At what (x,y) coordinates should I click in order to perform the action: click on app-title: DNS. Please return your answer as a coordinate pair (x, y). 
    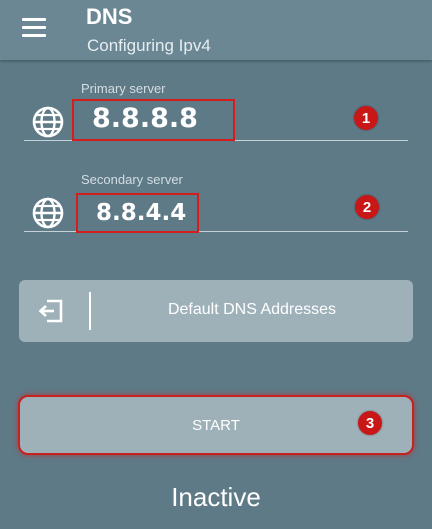
    Looking at the image, I should click on (109, 16).